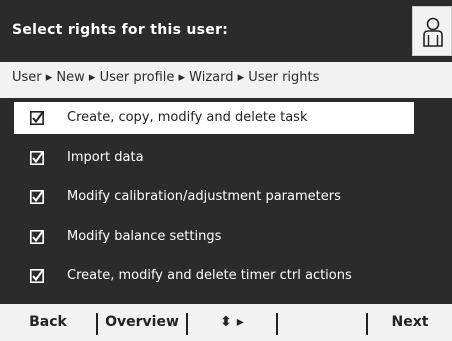 The image size is (452, 341). Describe the element at coordinates (214, 158) in the screenshot. I see `list-item: Import data` at that location.